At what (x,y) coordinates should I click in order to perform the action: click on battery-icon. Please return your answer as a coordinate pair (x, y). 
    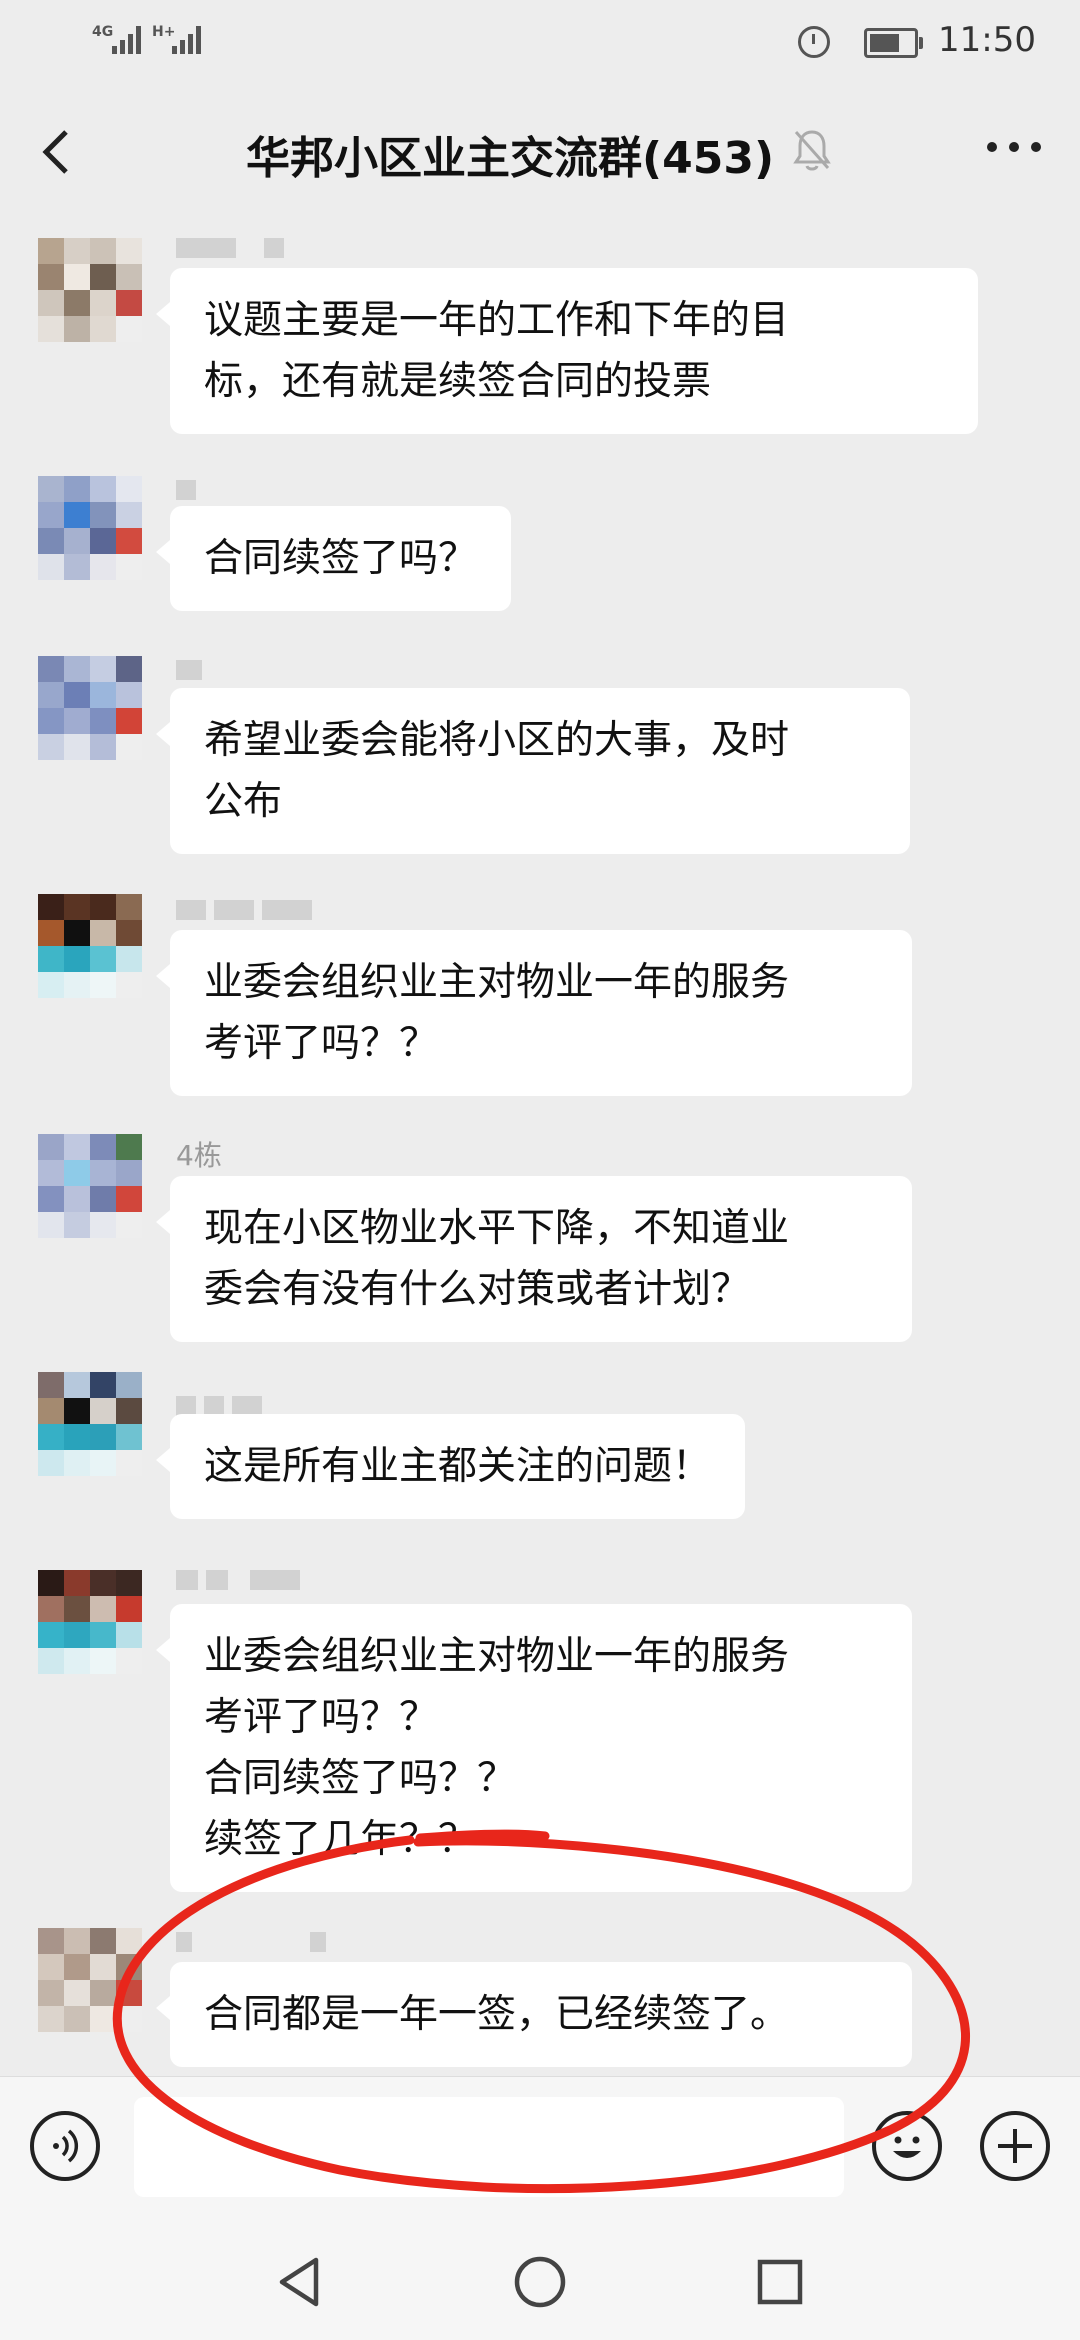
    Looking at the image, I should click on (893, 43).